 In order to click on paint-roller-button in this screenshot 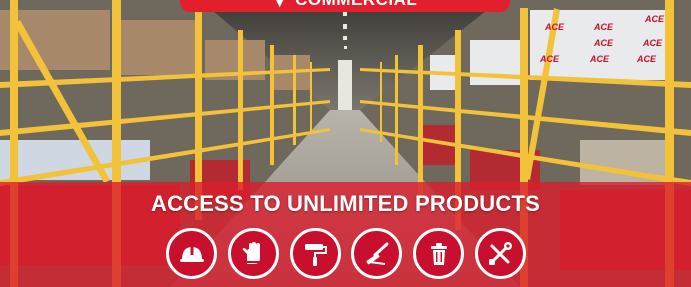, I will do `click(315, 253)`.